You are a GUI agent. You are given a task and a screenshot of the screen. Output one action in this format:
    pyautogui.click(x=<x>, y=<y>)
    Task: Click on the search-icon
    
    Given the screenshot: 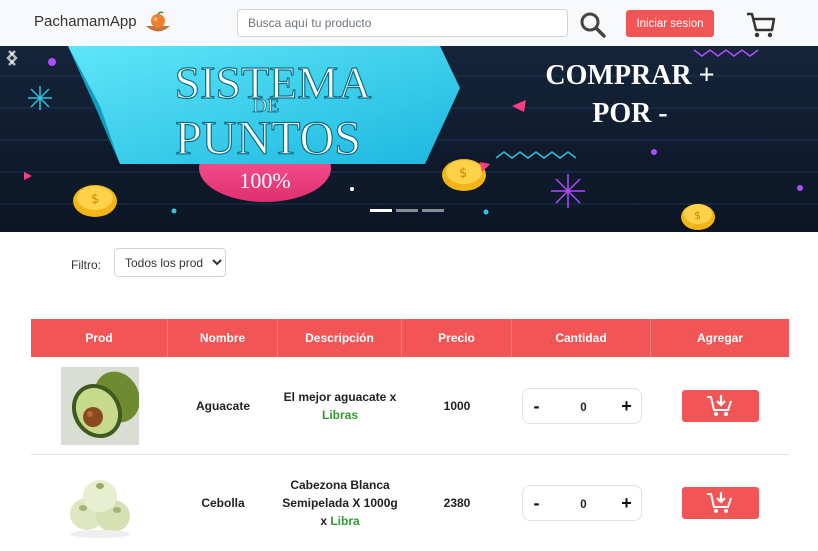 What is the action you would take?
    pyautogui.click(x=593, y=24)
    